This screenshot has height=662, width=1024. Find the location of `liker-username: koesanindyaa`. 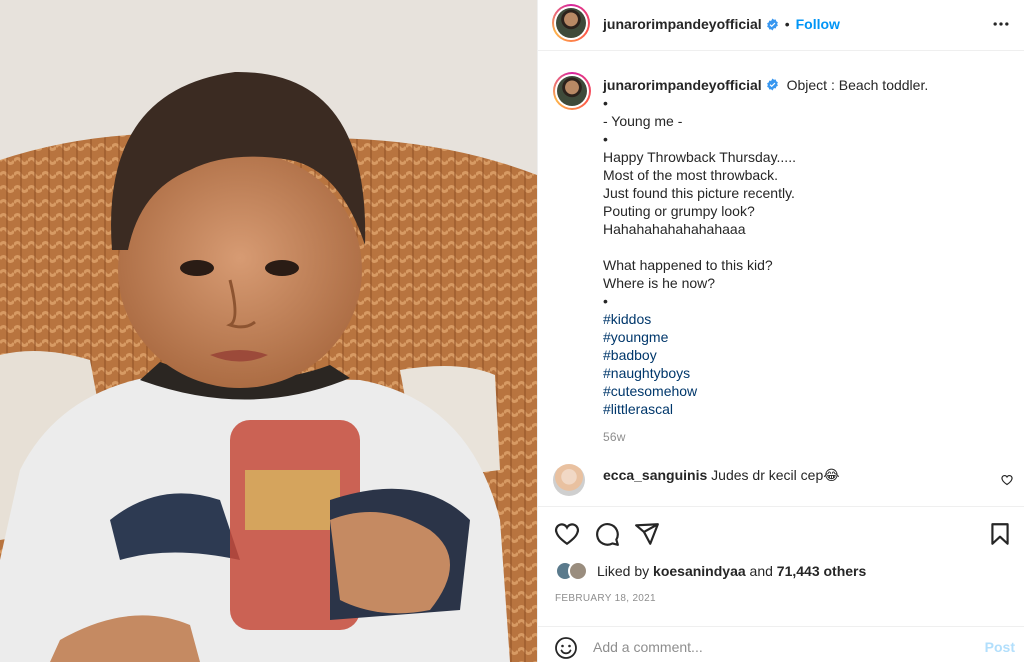

liker-username: koesanindyaa is located at coordinates (699, 571).